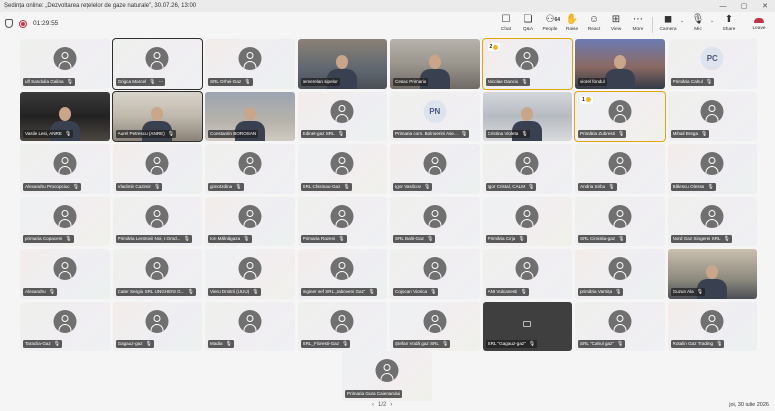 The image size is (775, 411). I want to click on camera-button: ◼ Camera, so click(668, 25).